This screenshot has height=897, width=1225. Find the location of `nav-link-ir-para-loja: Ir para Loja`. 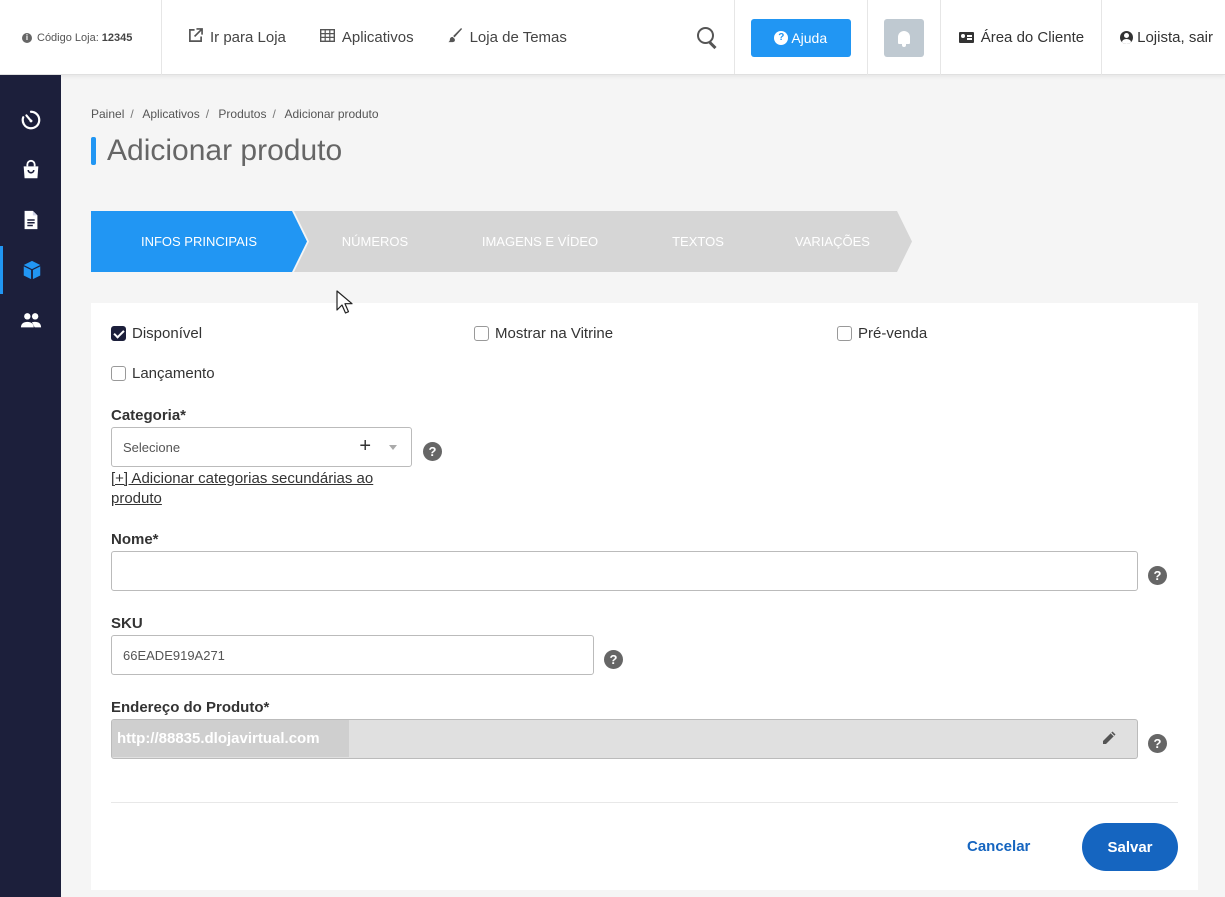

nav-link-ir-para-loja: Ir para Loja is located at coordinates (237, 37).